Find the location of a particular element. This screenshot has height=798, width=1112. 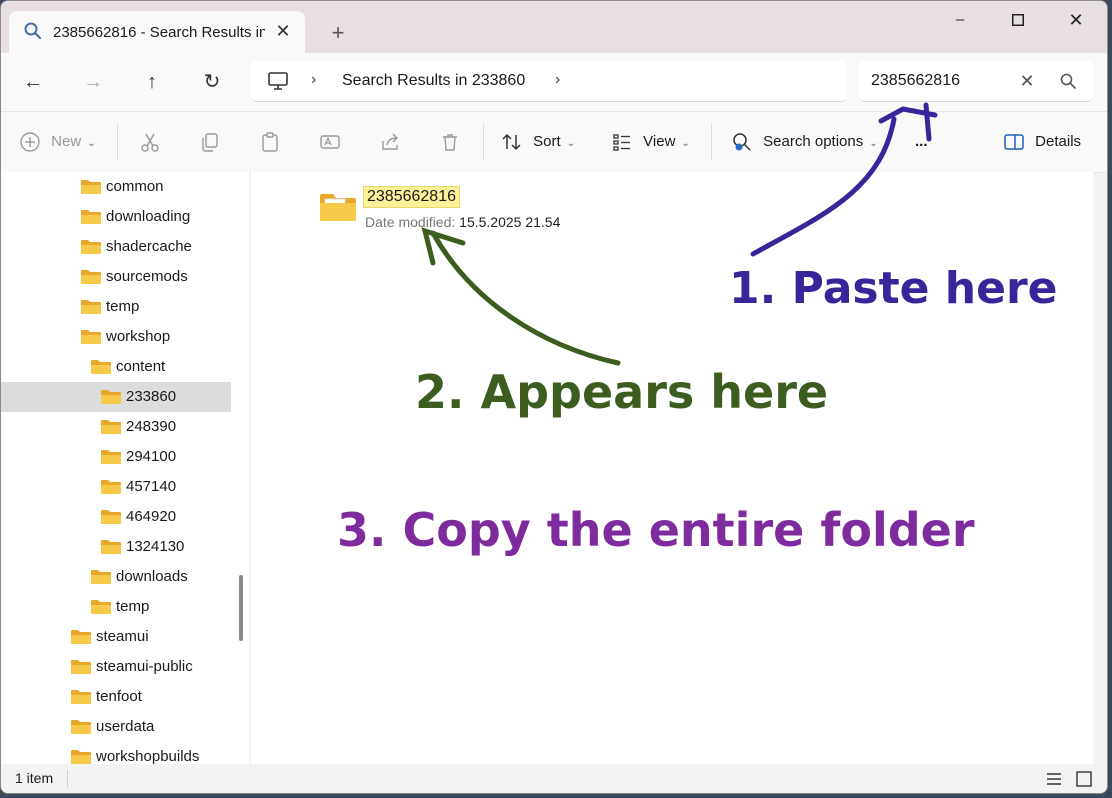

result-meta: Date modified: 15.5.2025 21.54 is located at coordinates (462, 222).